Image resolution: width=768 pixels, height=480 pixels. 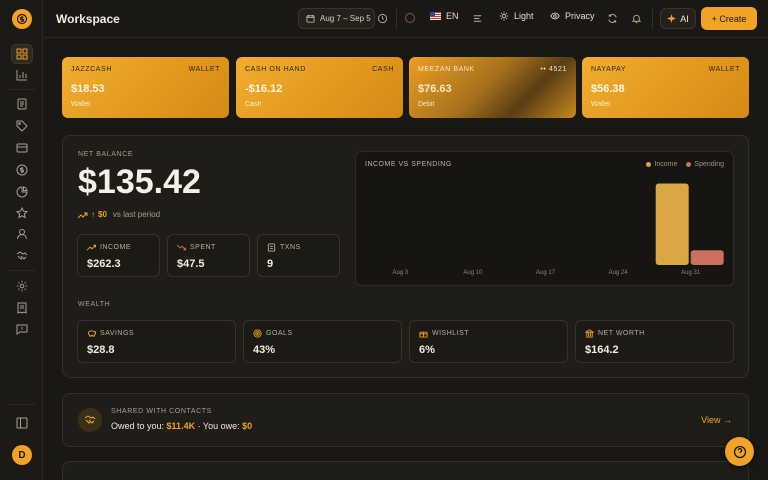 I want to click on sidebar-item-contacts, so click(x=22, y=234).